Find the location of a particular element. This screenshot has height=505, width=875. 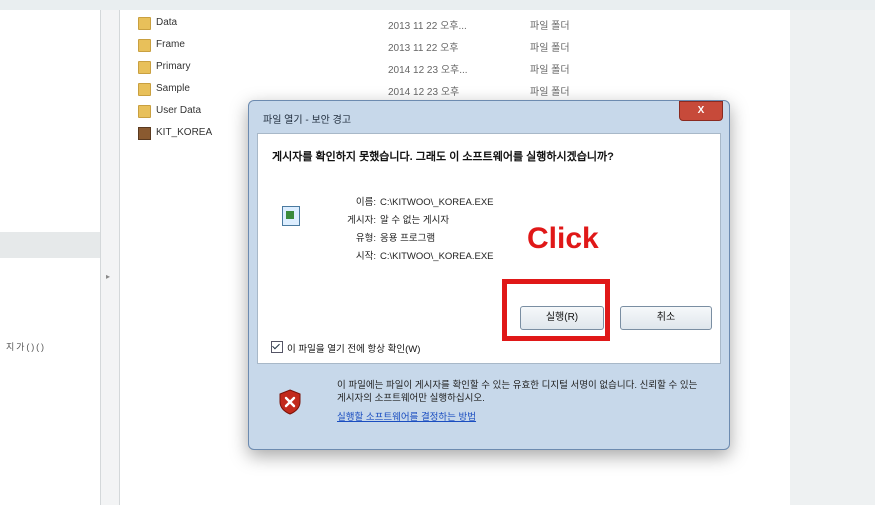

navigation-scrollbar: ▸ is located at coordinates (110, 257).